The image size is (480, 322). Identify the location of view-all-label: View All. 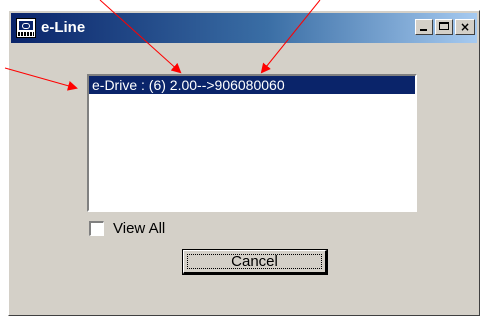
(139, 229).